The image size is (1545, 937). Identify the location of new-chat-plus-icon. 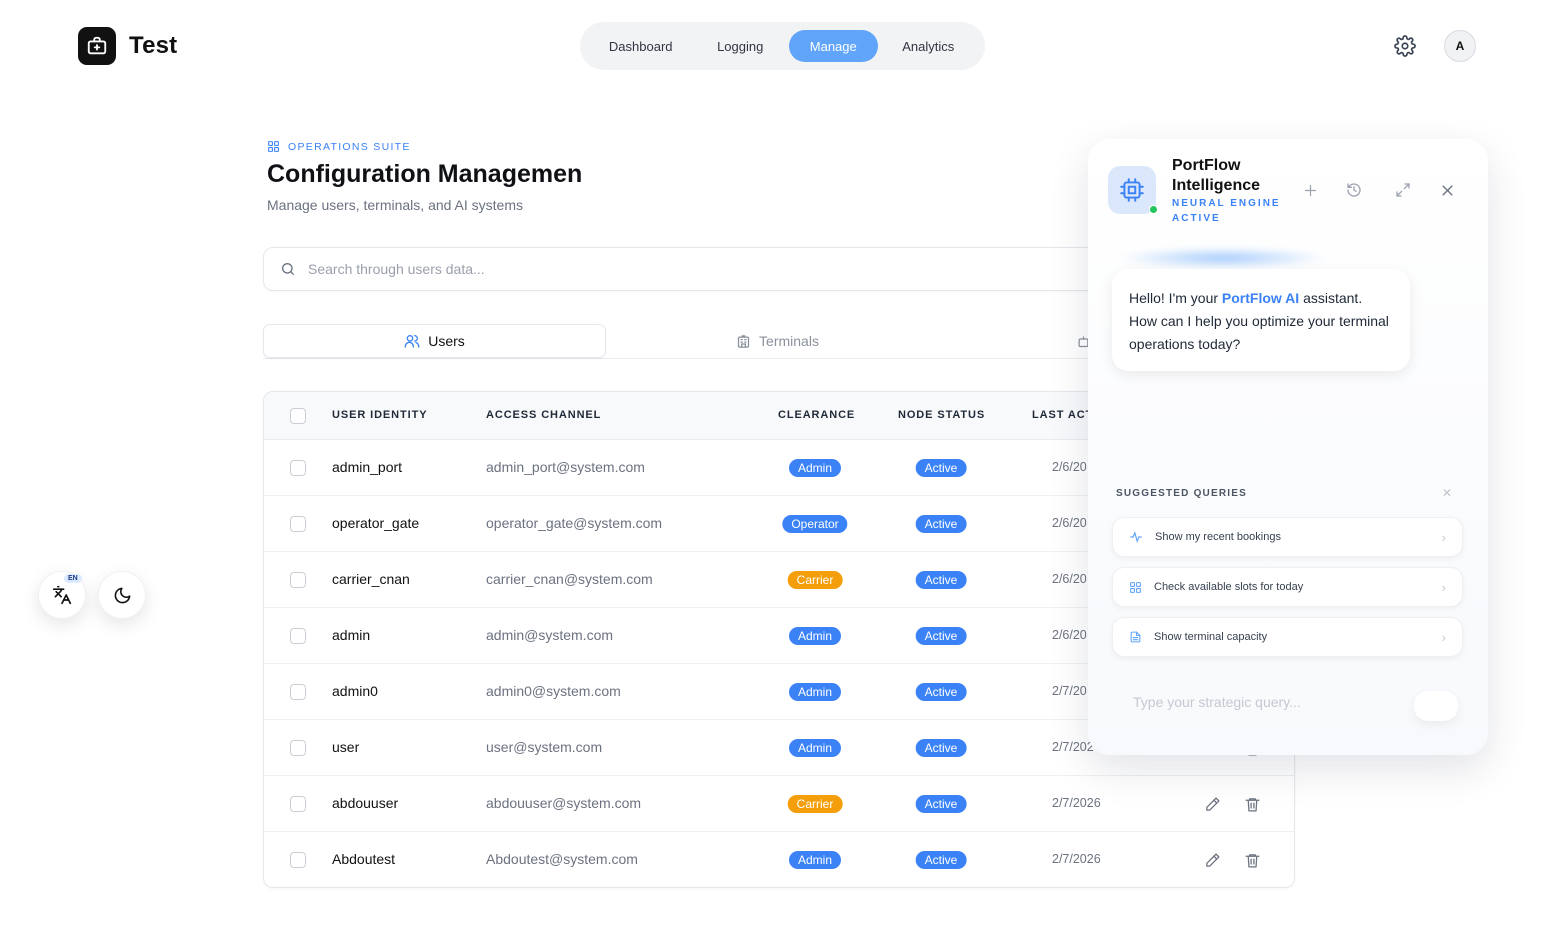
(1310, 190).